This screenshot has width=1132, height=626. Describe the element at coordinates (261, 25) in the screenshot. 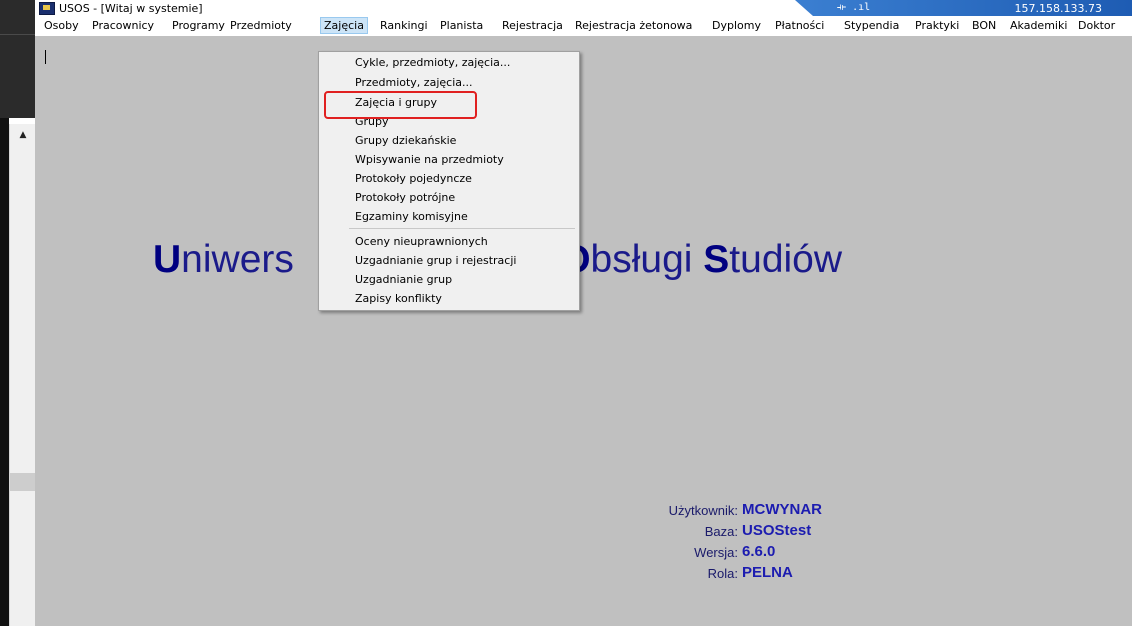

I see `menu-przedmioty: Przedmioty` at that location.